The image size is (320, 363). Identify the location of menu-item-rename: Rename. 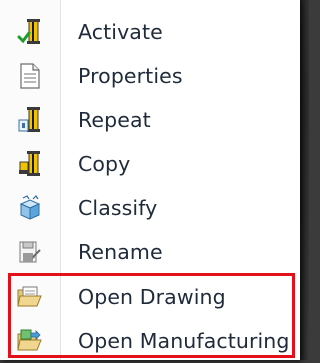
(150, 252).